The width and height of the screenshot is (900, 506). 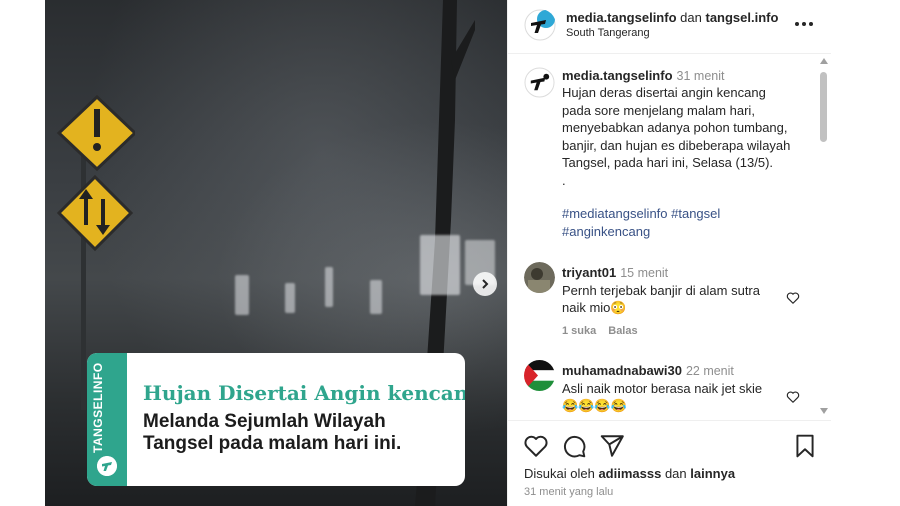 What do you see at coordinates (617, 75) in the screenshot?
I see `caption-username: media.tangselinfo` at bounding box center [617, 75].